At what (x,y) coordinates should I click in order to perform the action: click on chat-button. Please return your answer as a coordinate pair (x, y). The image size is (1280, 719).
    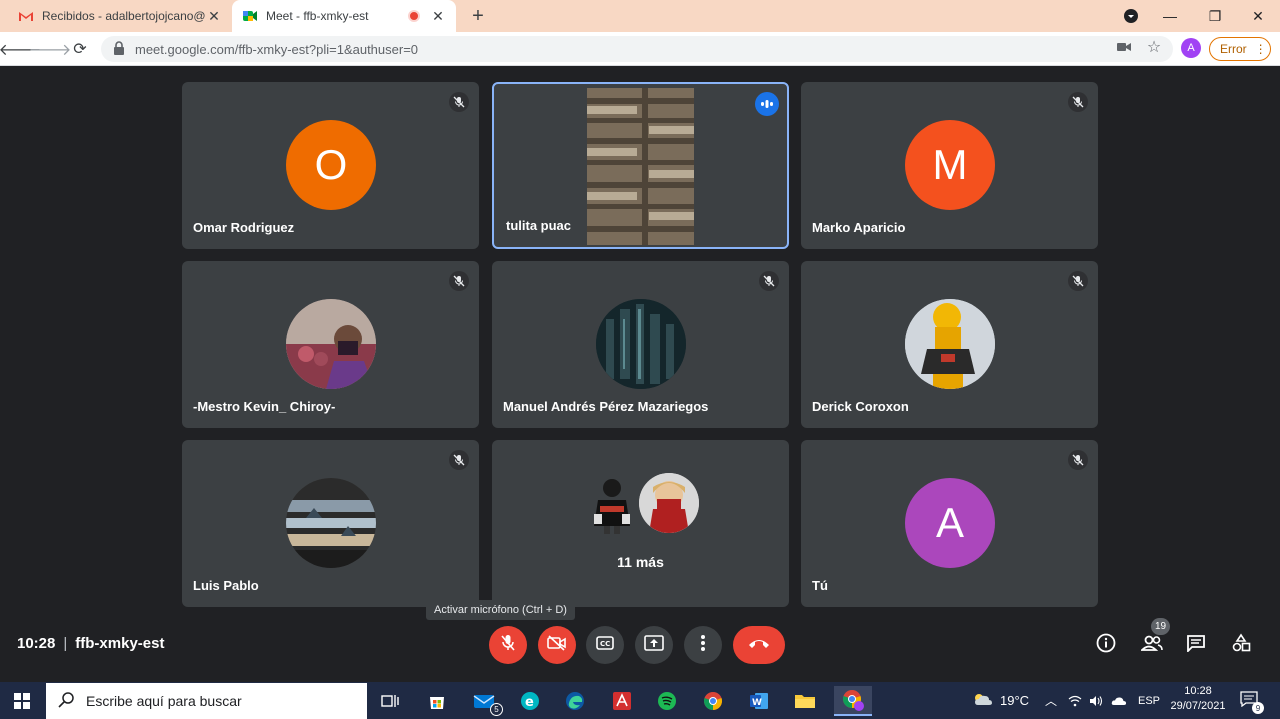
    Looking at the image, I should click on (1196, 645).